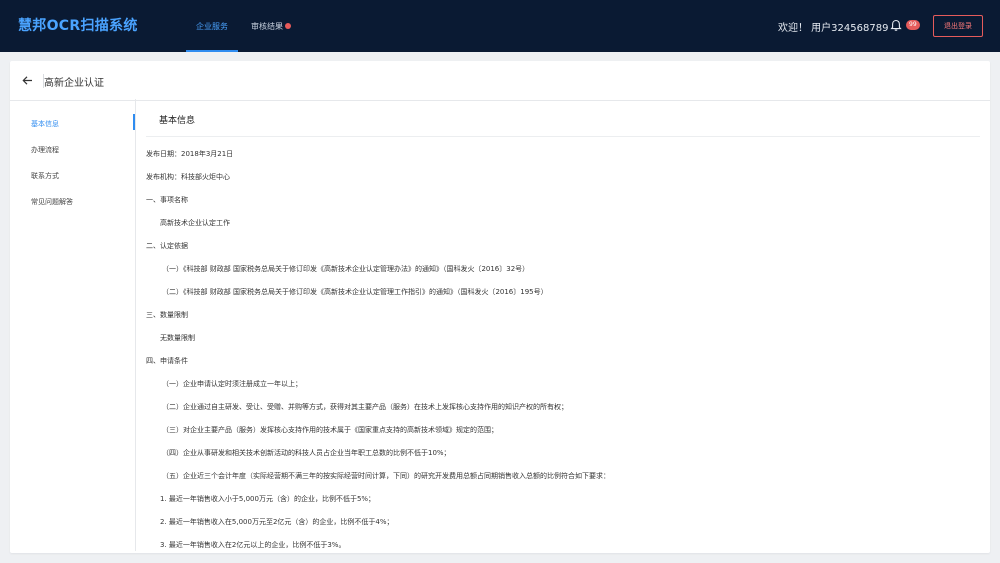  What do you see at coordinates (288, 26) in the screenshot?
I see `unread-dot` at bounding box center [288, 26].